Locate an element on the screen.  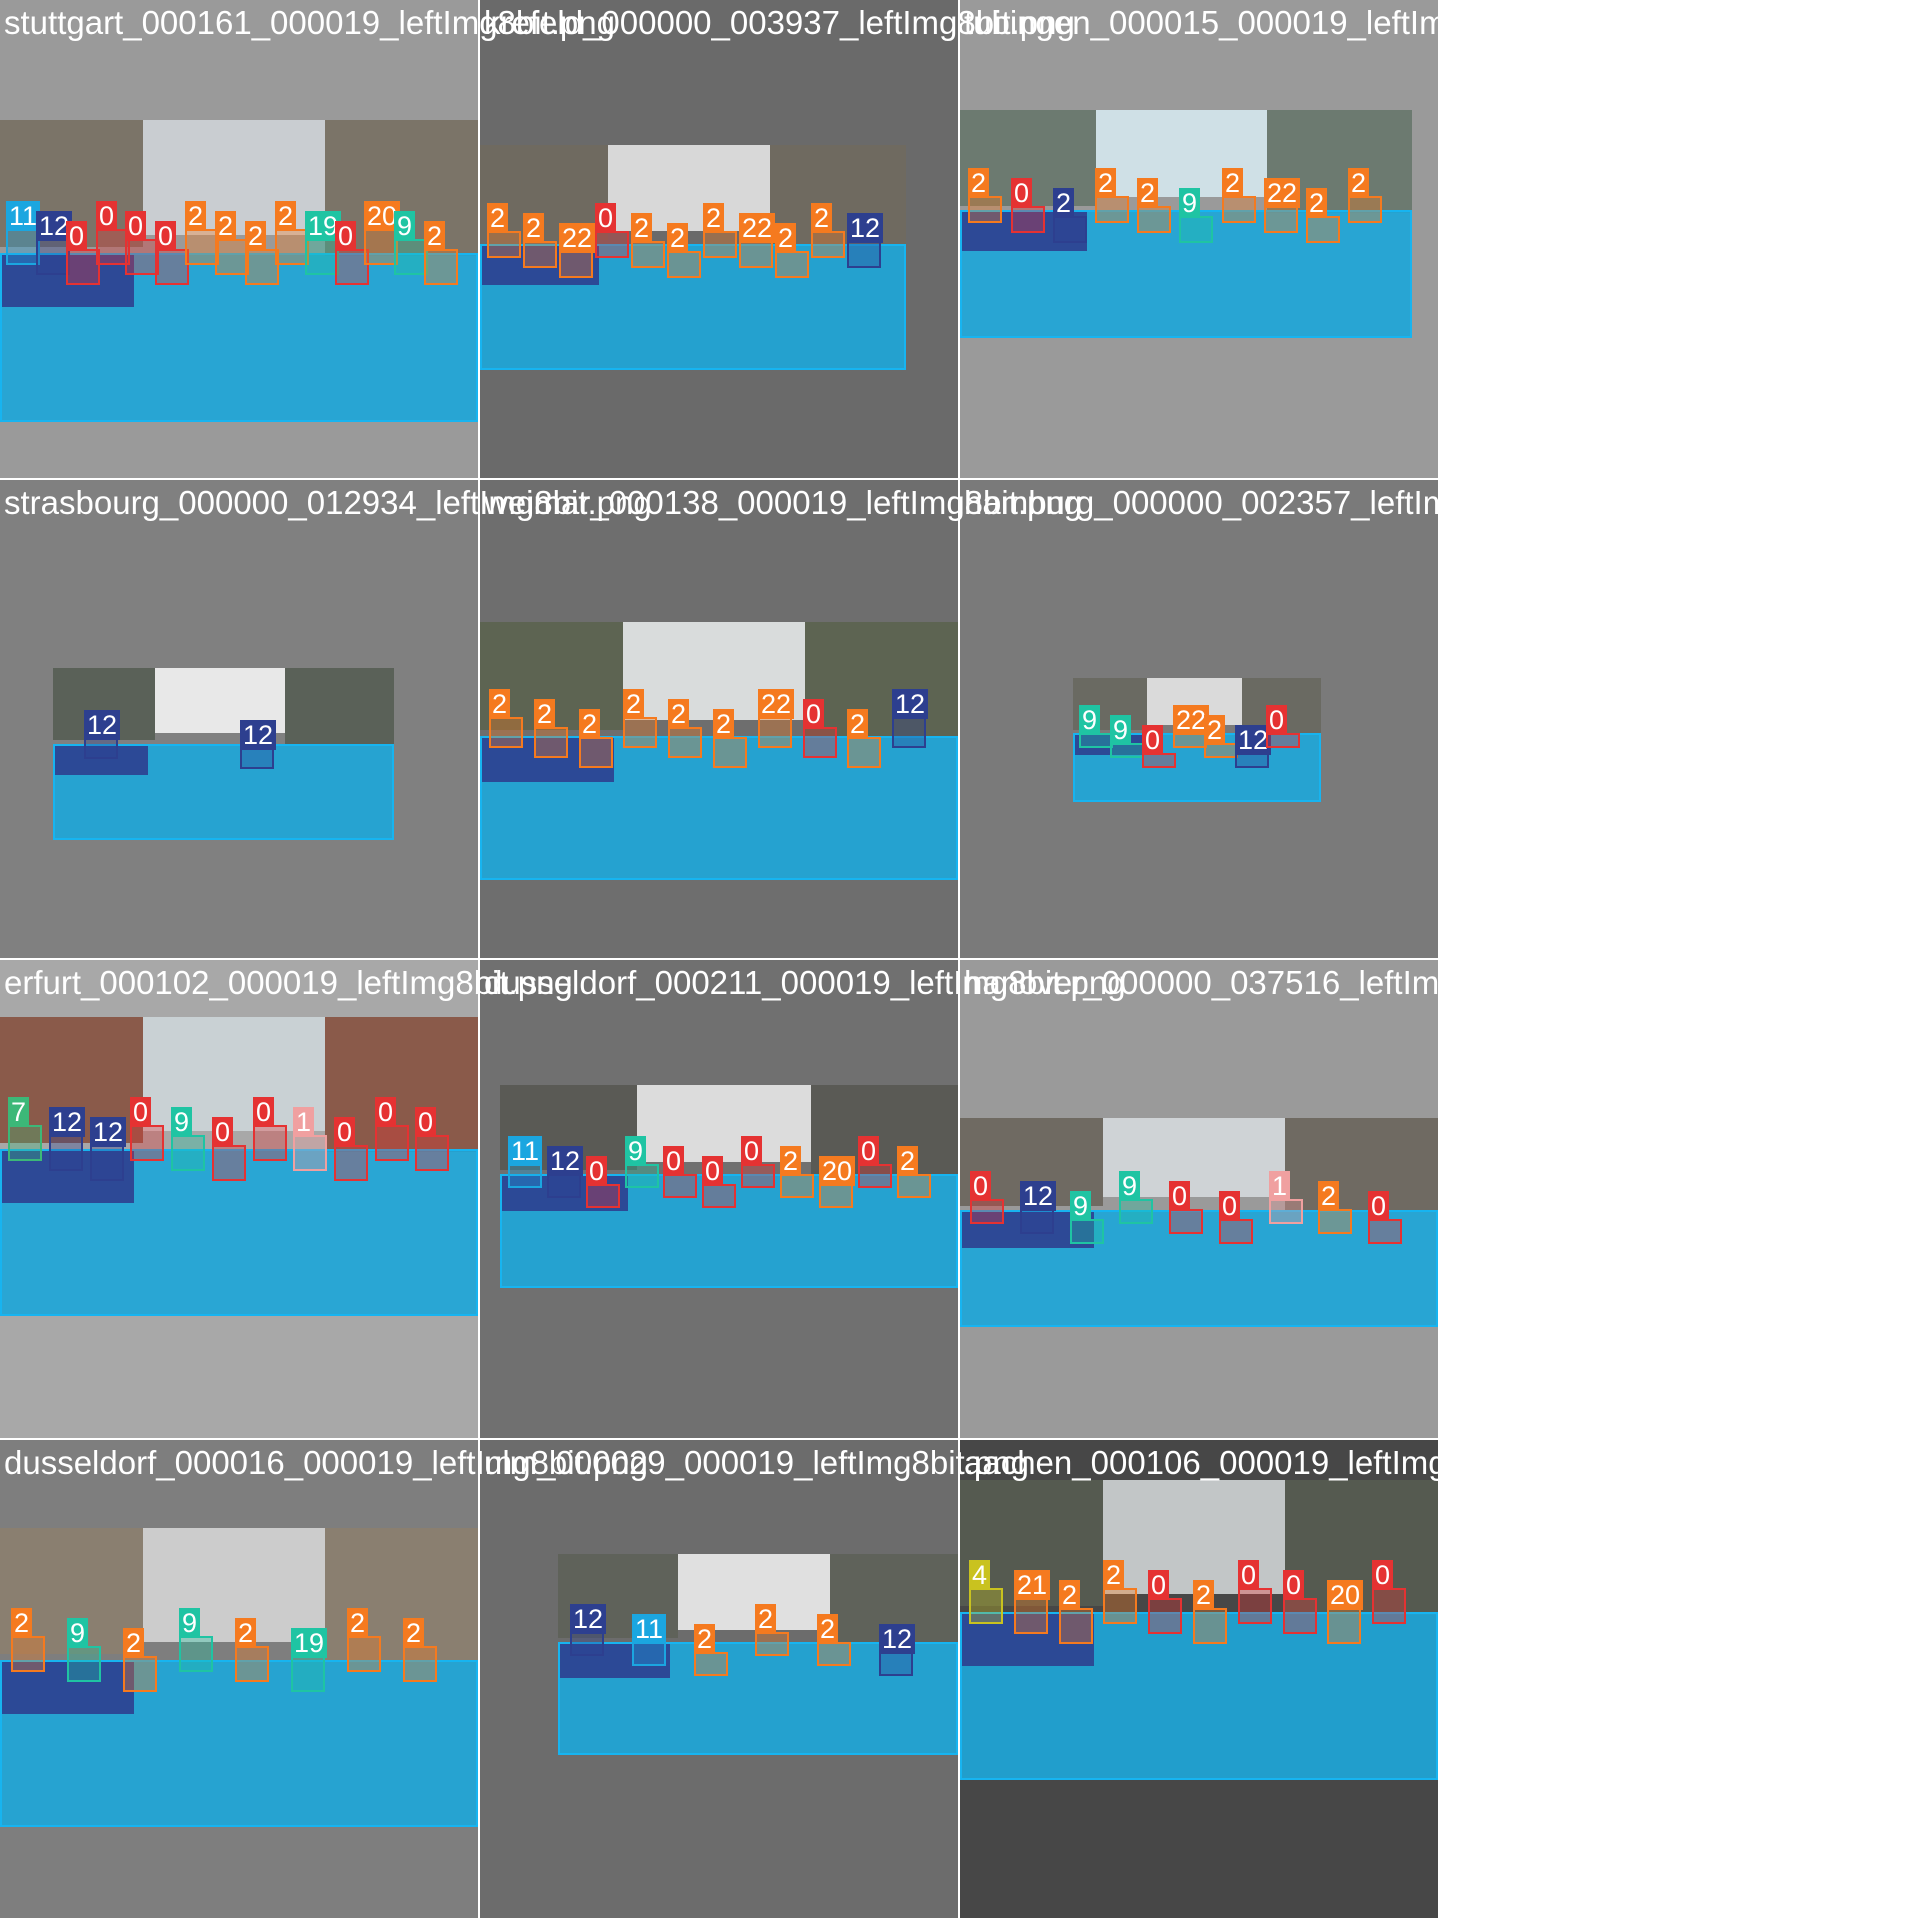
scene-image: 2 9 2 9 2 19 2 2 is located at coordinates (239, 1677).